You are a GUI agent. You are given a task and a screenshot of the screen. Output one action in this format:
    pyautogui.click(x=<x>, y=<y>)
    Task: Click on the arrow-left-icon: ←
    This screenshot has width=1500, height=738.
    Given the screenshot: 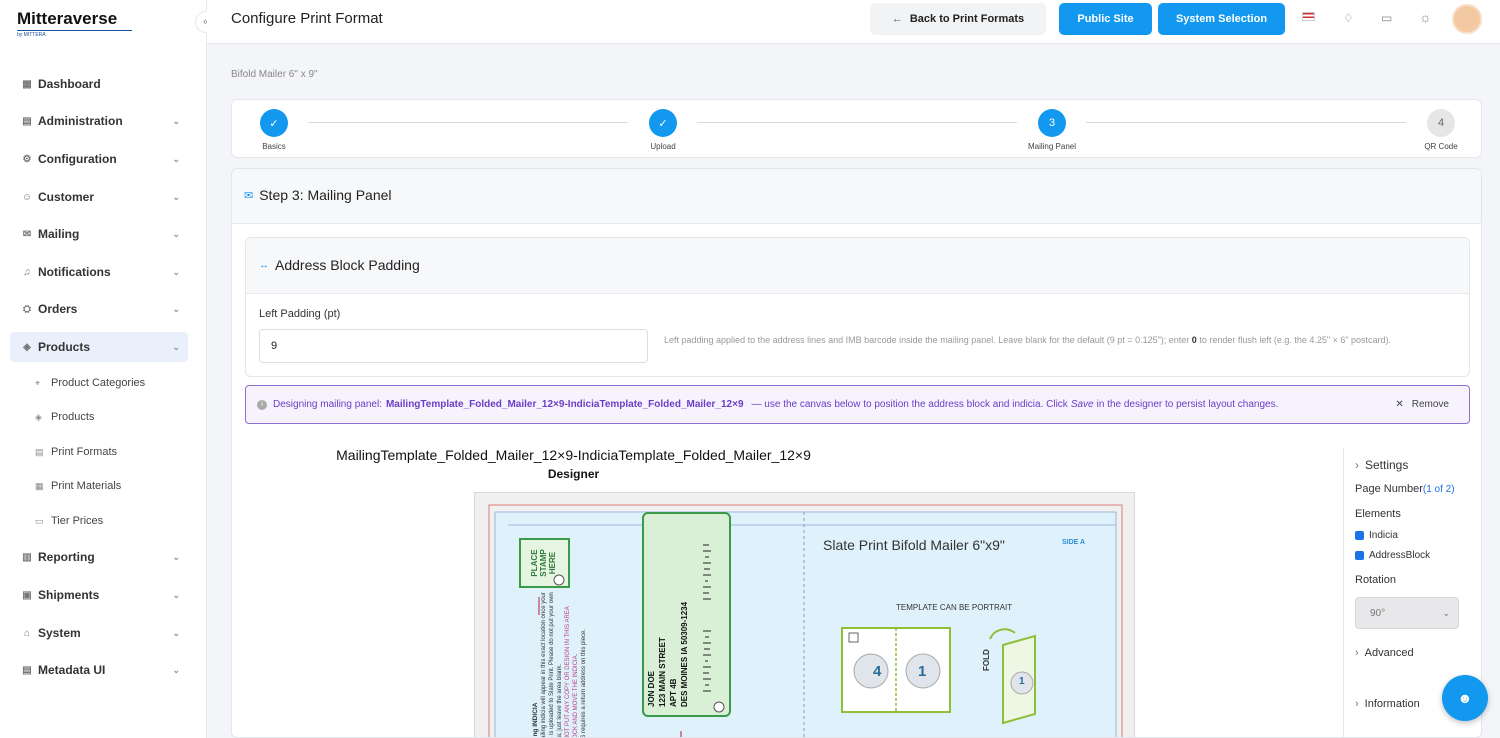 What is the action you would take?
    pyautogui.click(x=897, y=19)
    